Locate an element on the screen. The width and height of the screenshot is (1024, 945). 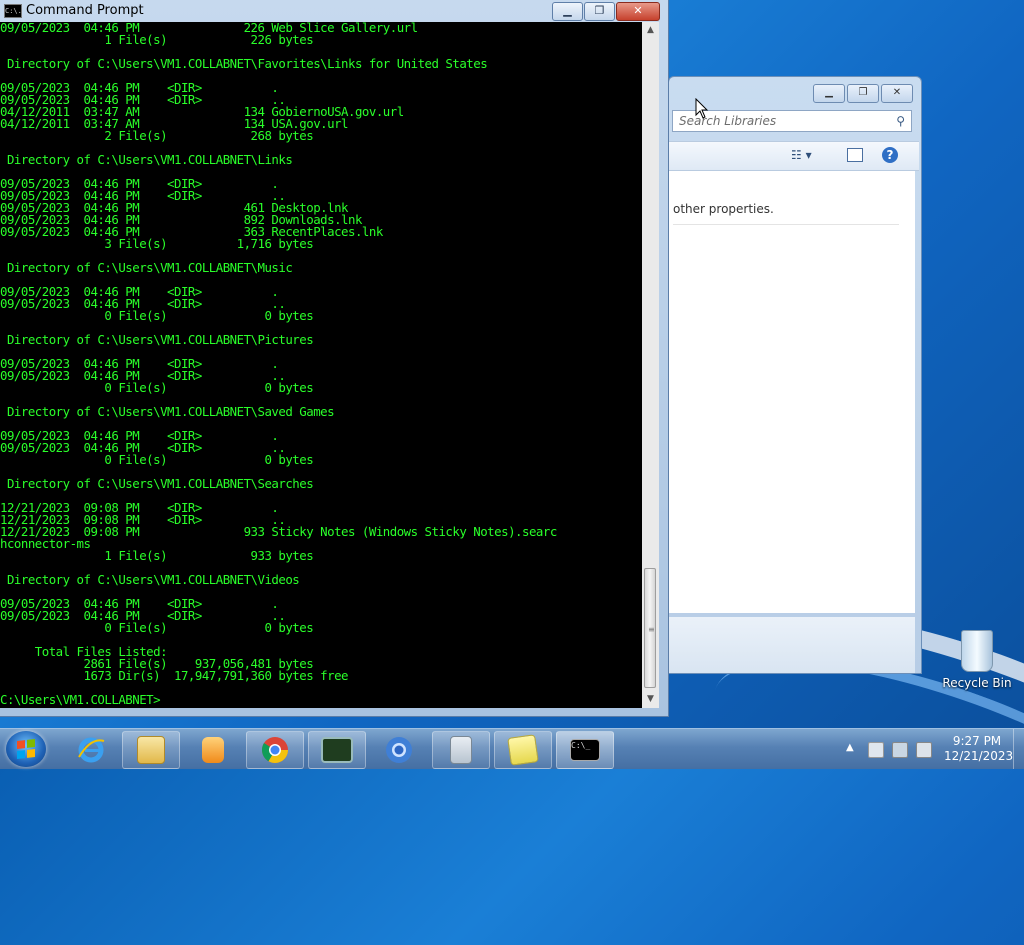
folder-icon is located at coordinates (151, 750).